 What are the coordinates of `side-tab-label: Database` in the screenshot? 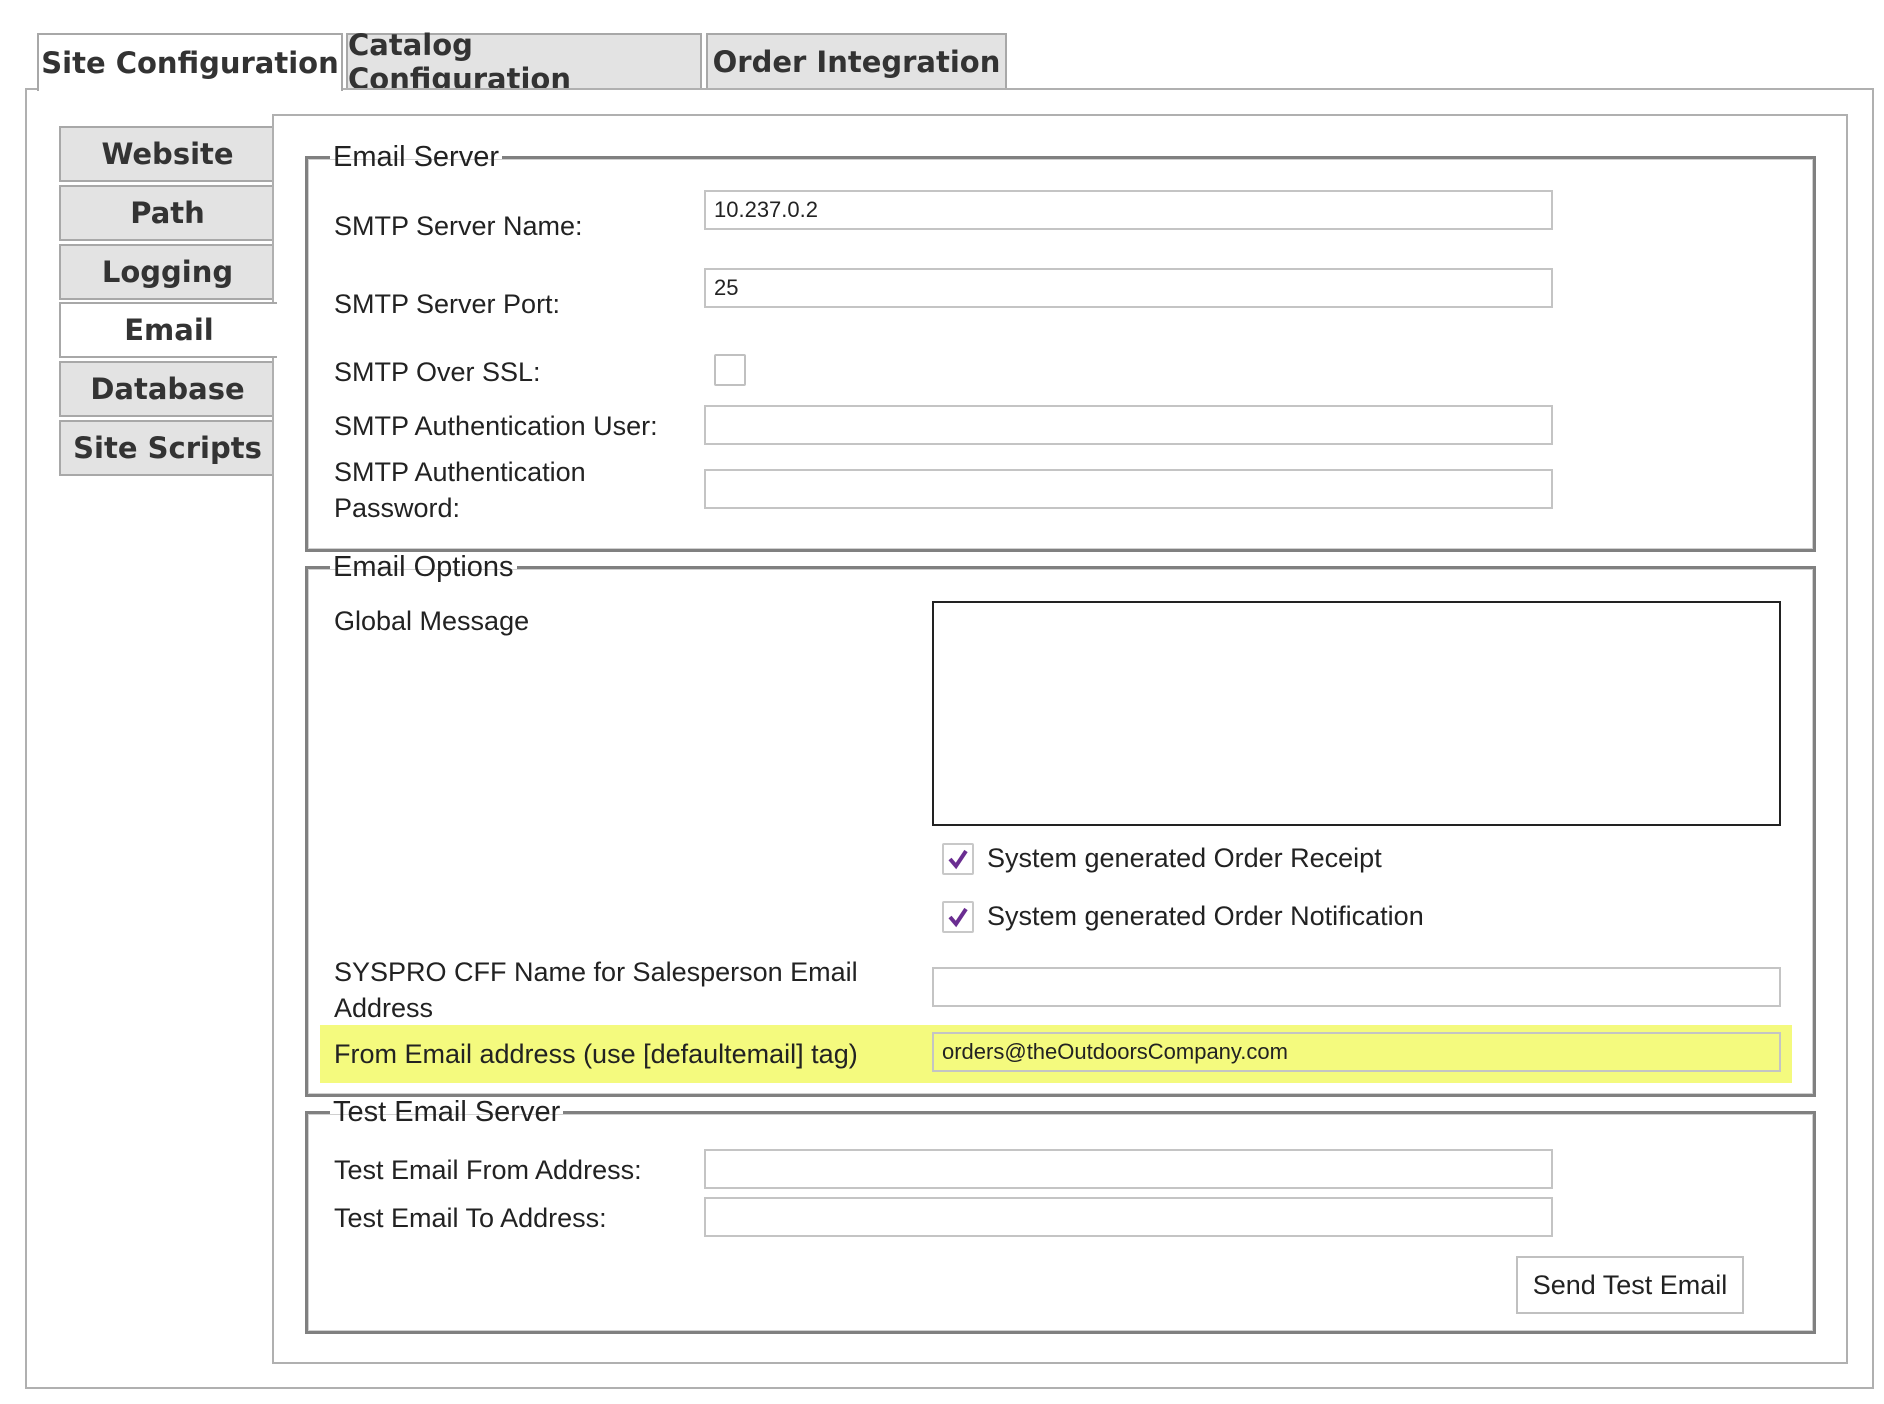 It's located at (167, 389).